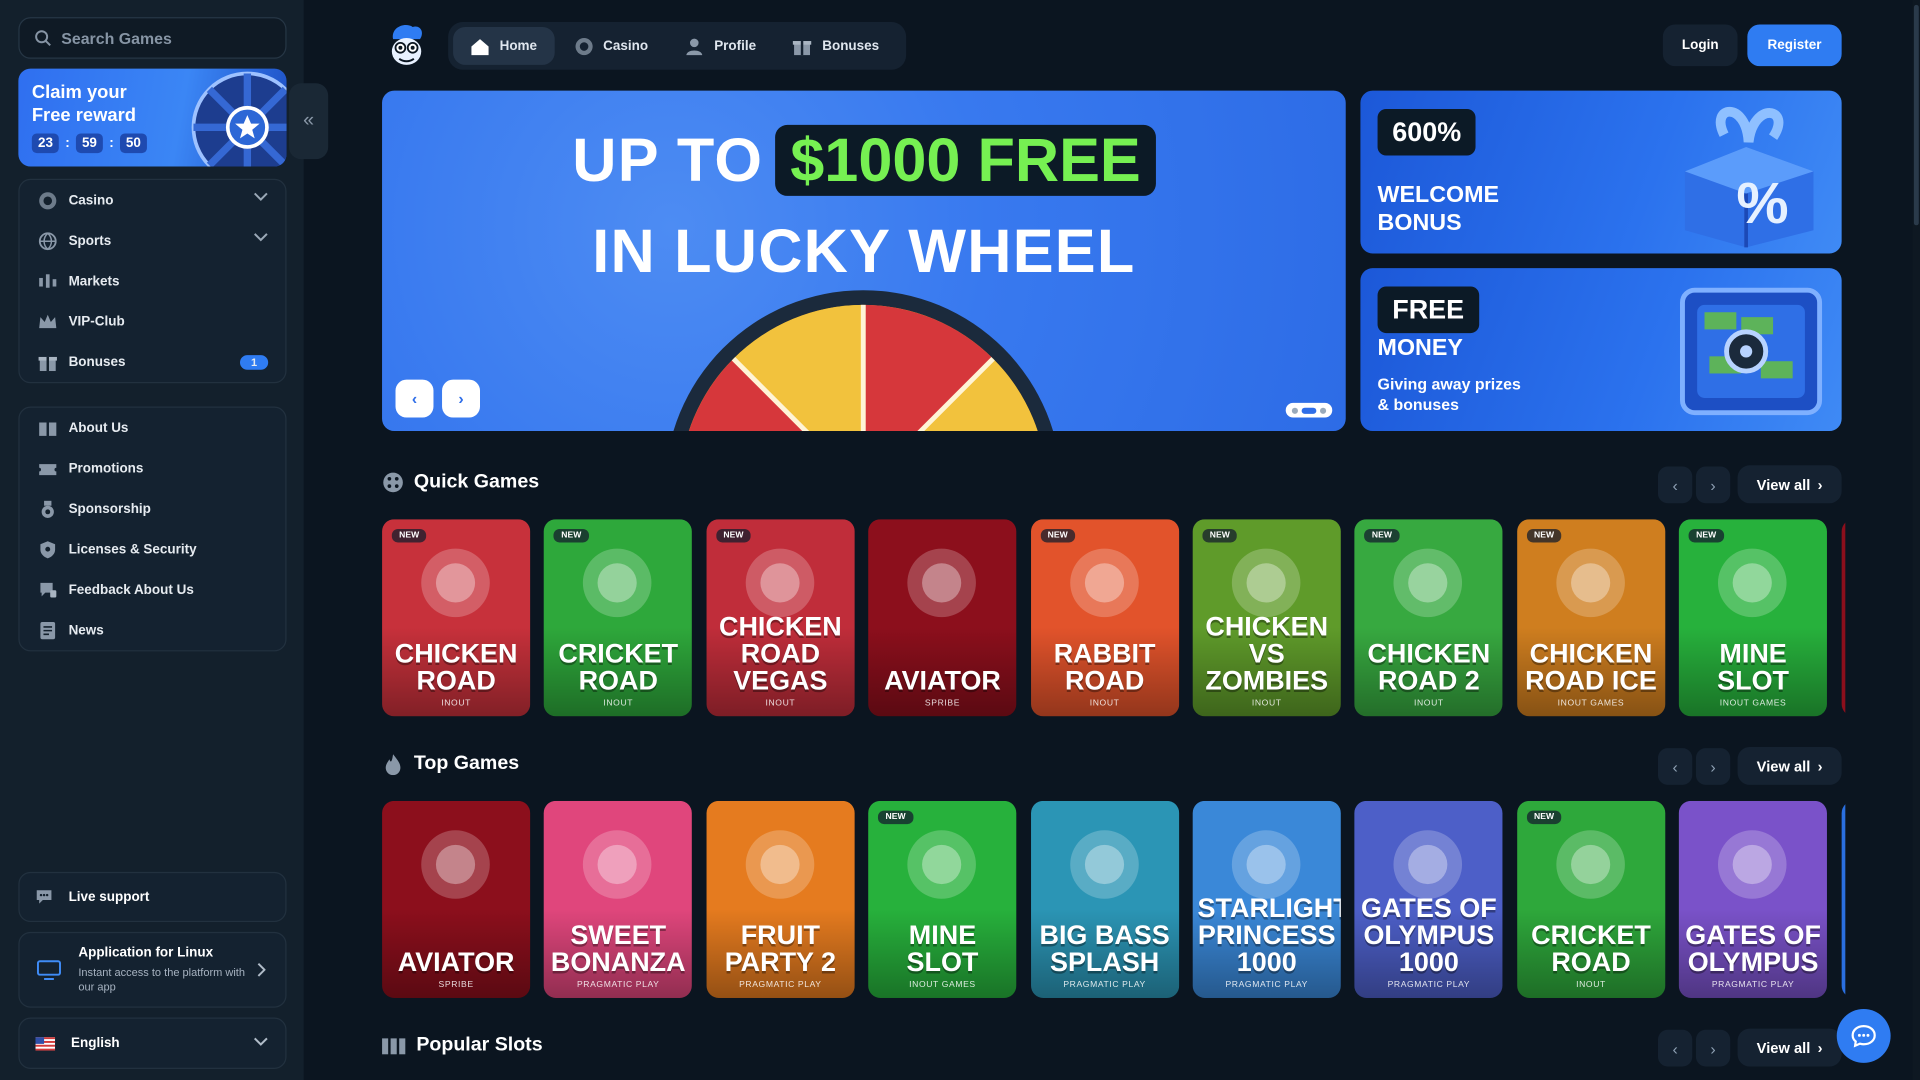 The height and width of the screenshot is (1080, 1920). I want to click on game-card: FRUIT PARTY 2 PRAGMATIC PLAY, so click(780, 899).